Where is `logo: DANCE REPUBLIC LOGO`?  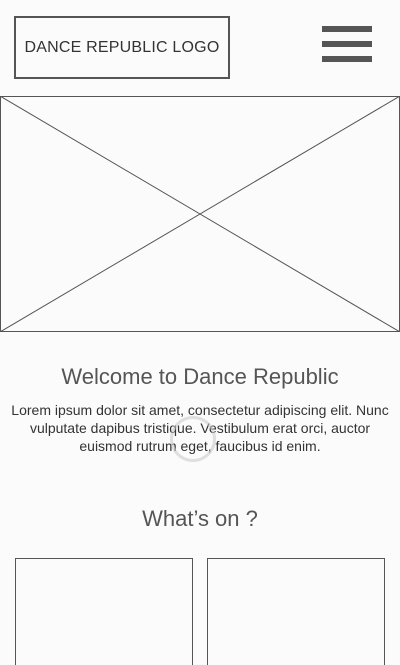 logo: DANCE REPUBLIC LOGO is located at coordinates (122, 47).